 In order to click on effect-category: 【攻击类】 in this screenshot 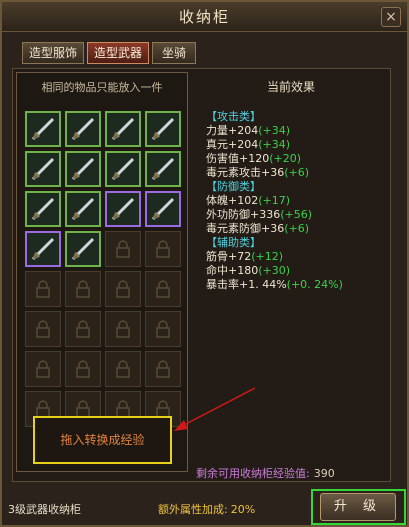, I will do `click(233, 116)`.